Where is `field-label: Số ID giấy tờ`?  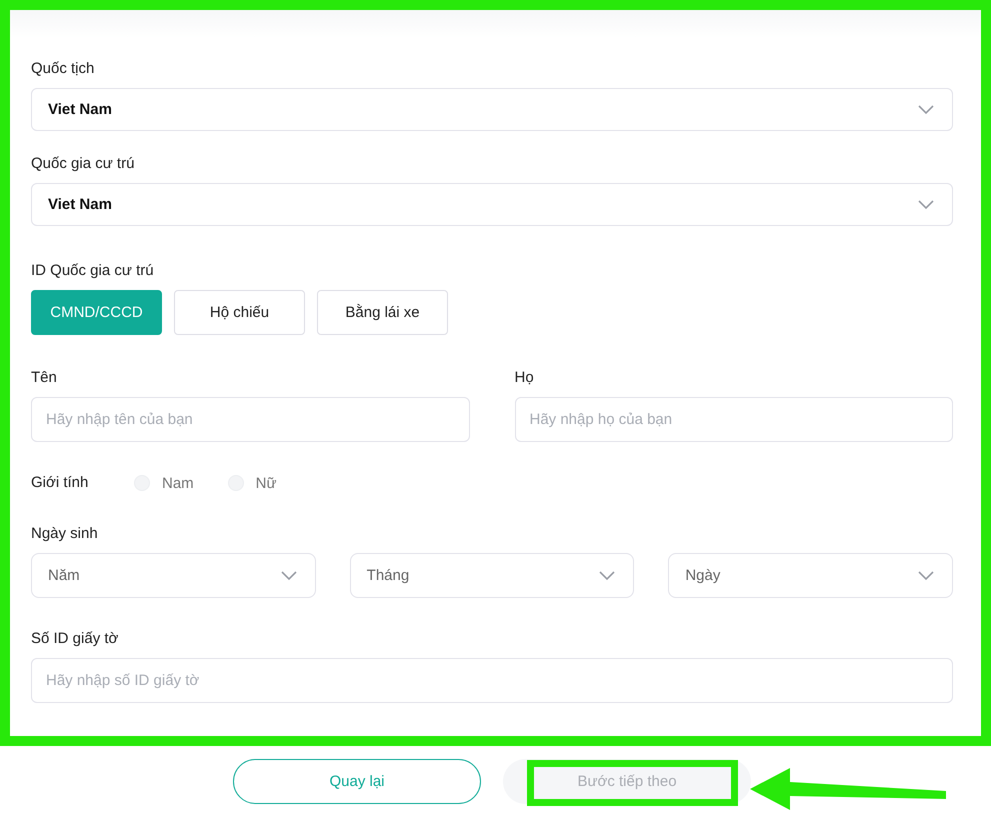
field-label: Số ID giấy tờ is located at coordinates (75, 639).